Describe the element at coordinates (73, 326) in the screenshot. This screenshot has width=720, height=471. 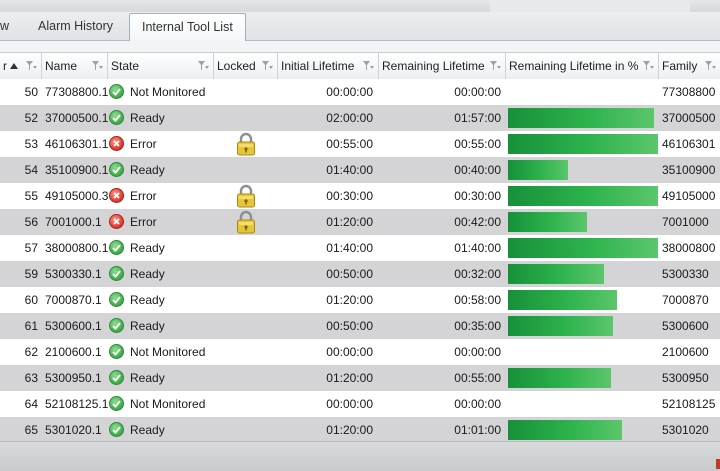
I see `tool-name: 5300600.1` at that location.